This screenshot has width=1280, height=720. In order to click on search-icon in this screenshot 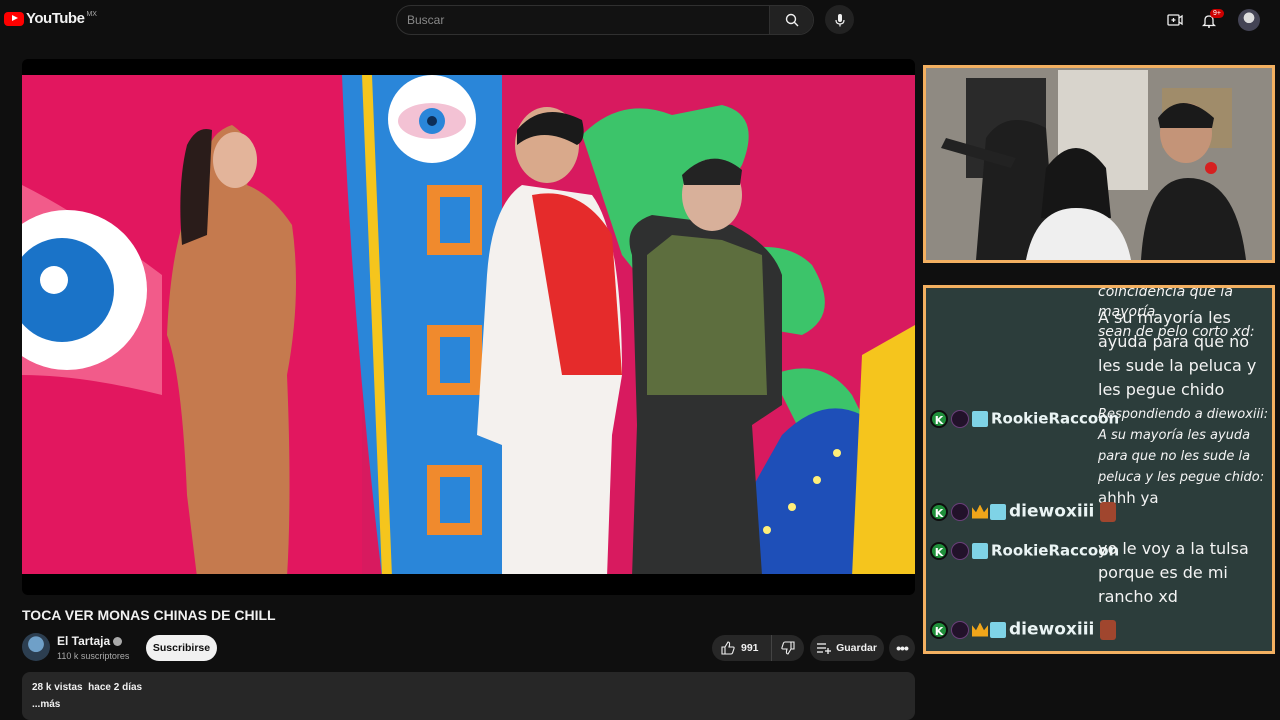, I will do `click(791, 20)`.